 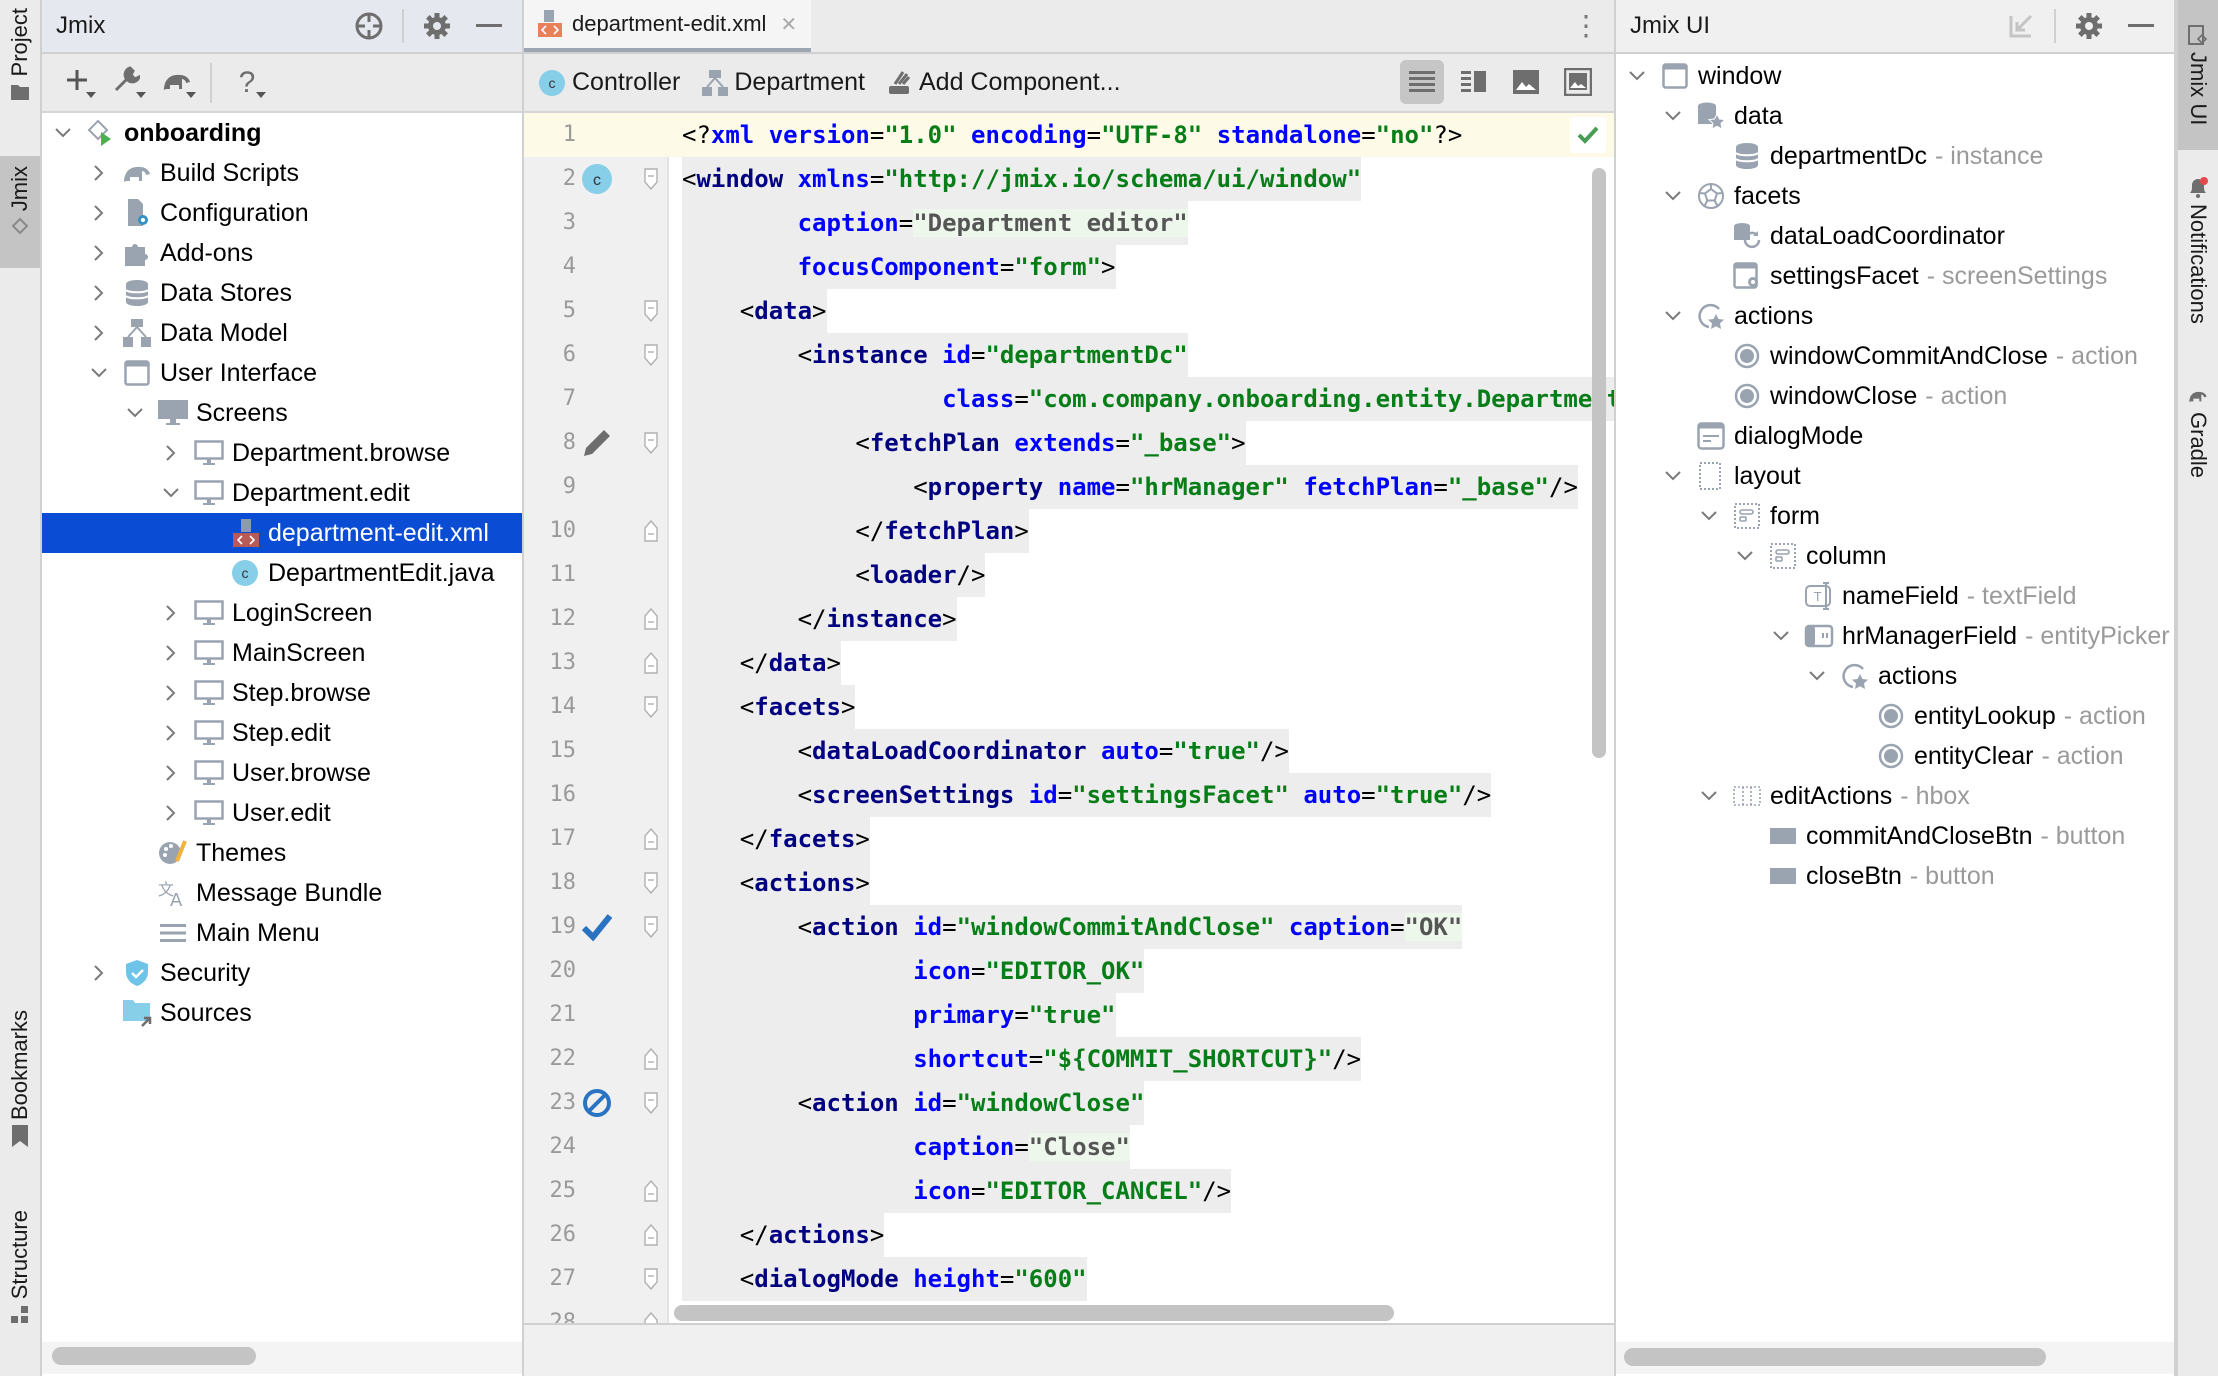 I want to click on stripe-tab-notifications: Notifications, so click(x=2198, y=262).